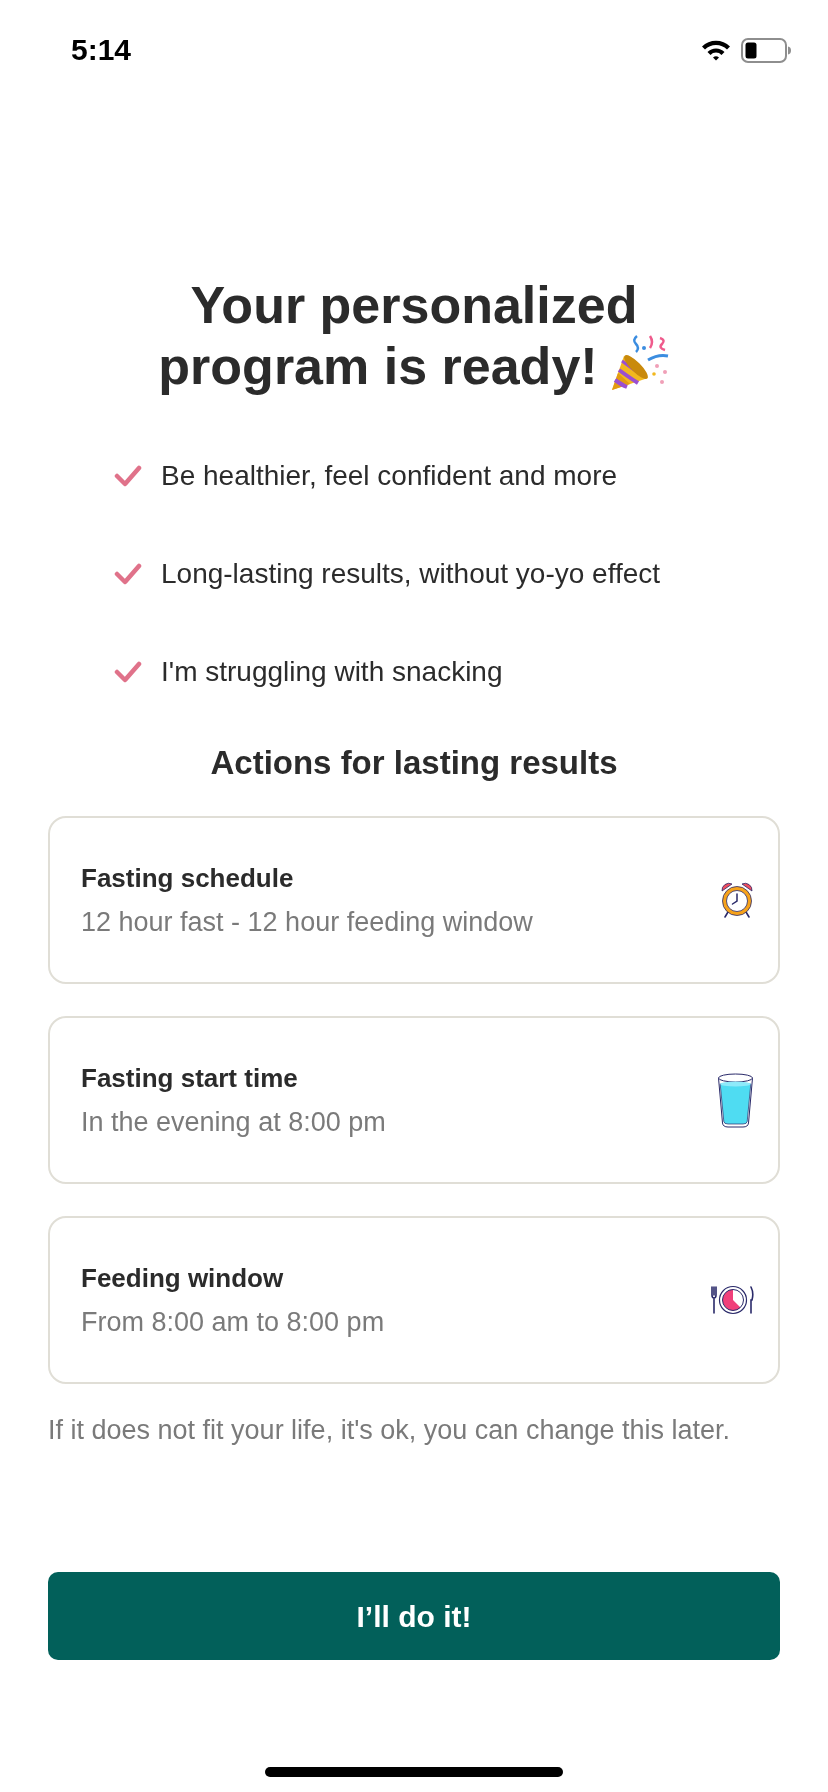 The height and width of the screenshot is (1792, 828). What do you see at coordinates (414, 763) in the screenshot?
I see `section-heading: Actions for lasting results` at bounding box center [414, 763].